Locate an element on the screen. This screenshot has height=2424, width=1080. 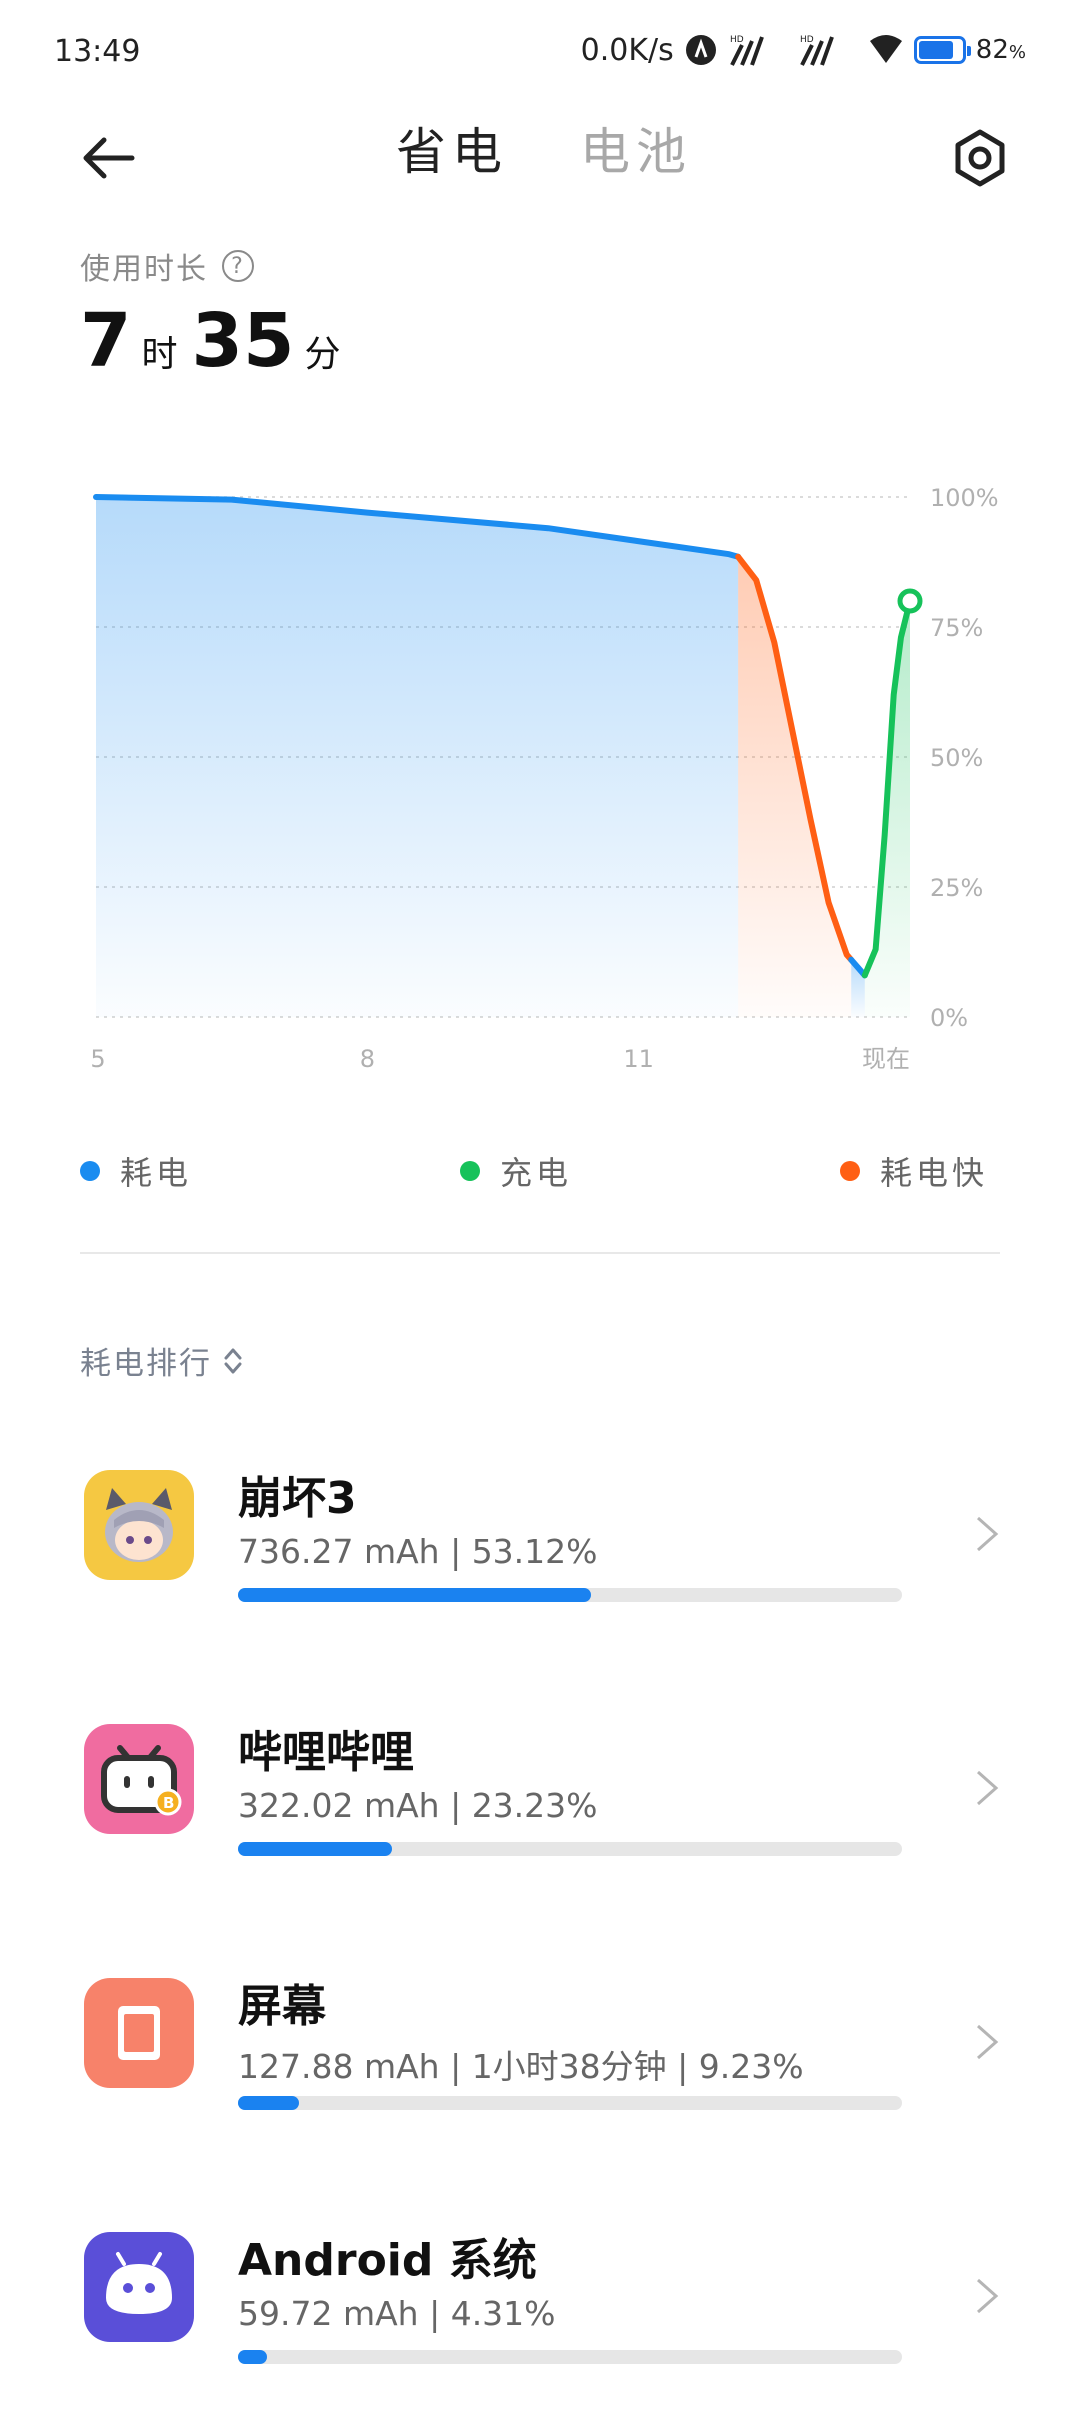
usage-hours-unit: 时 is located at coordinates (159, 354).